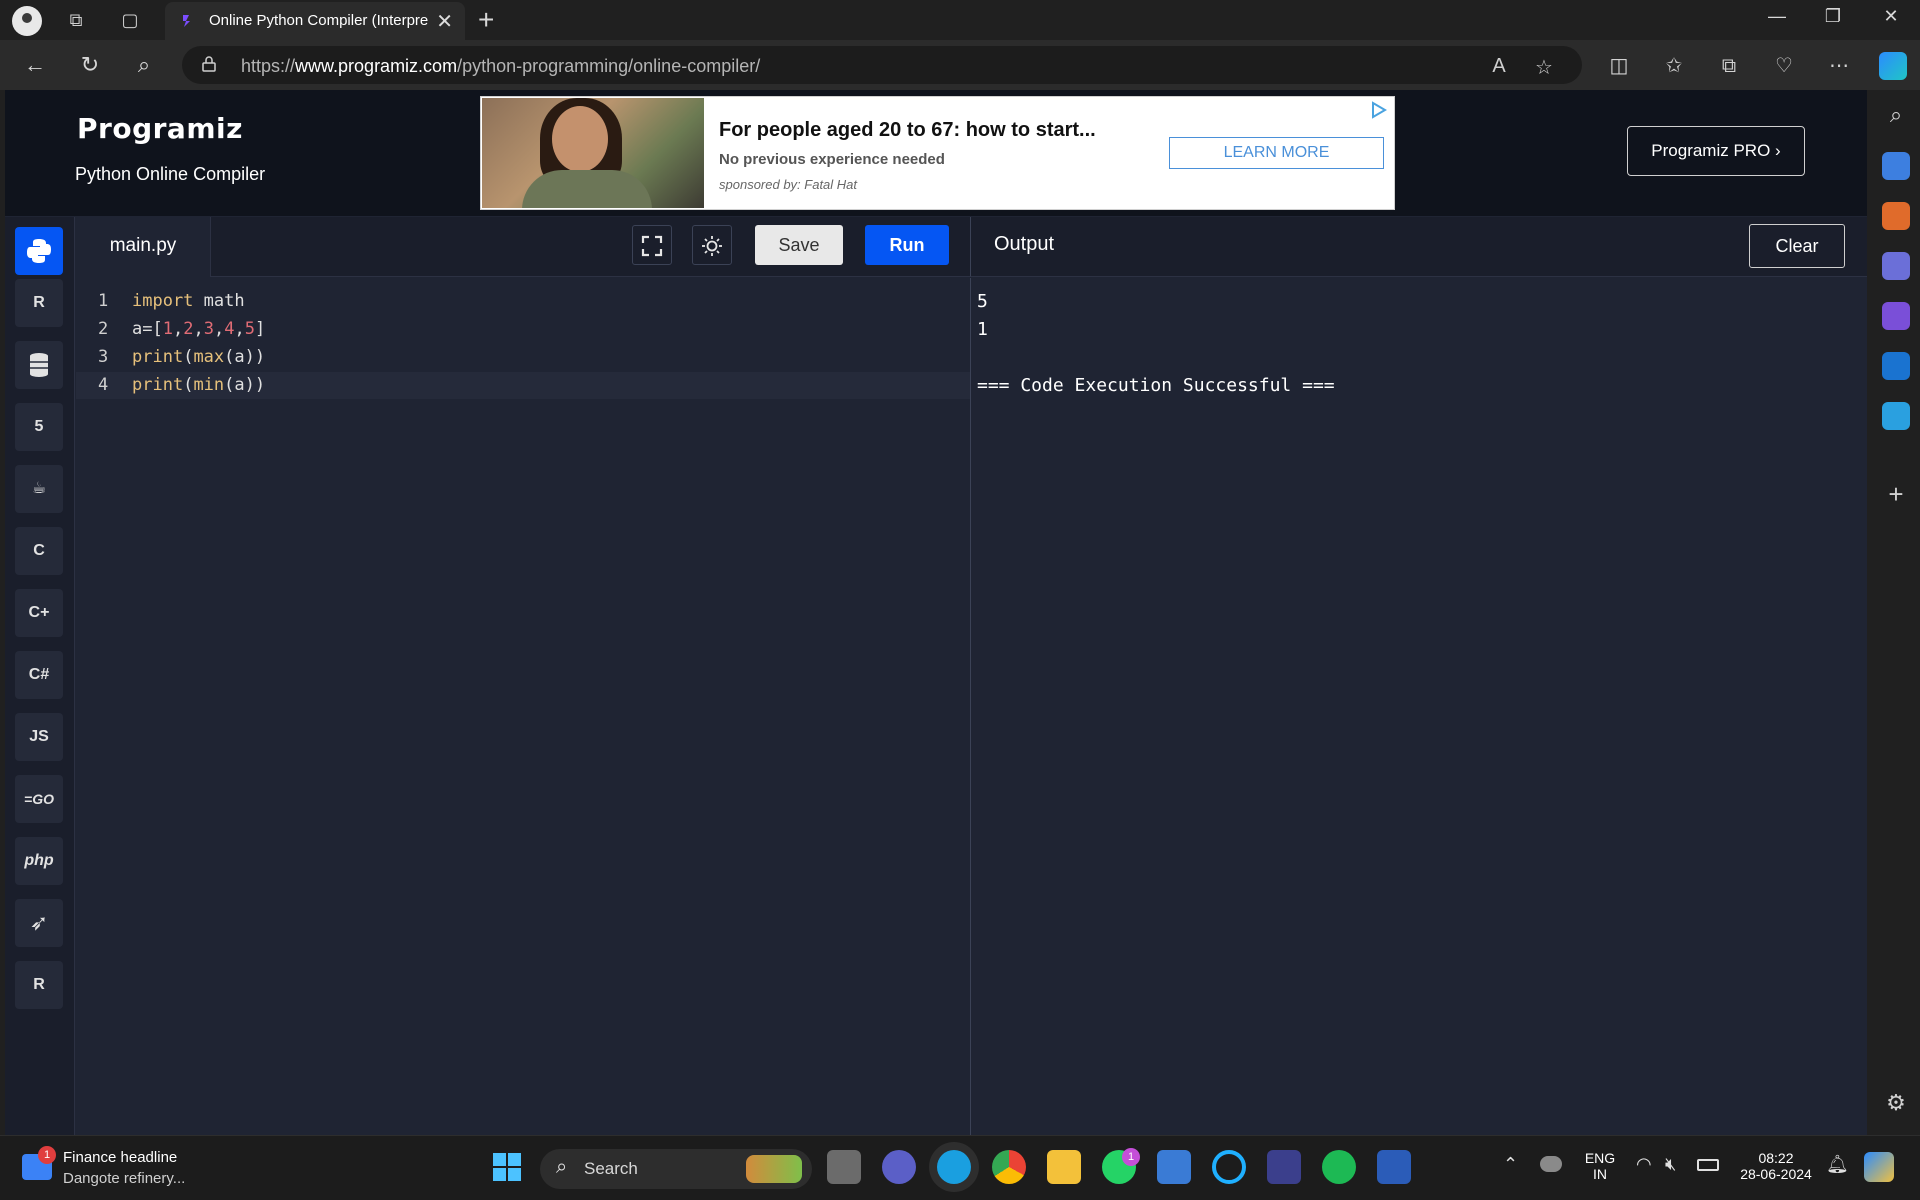 This screenshot has height=1200, width=1920. I want to click on edge-taskbar-icon, so click(954, 1167).